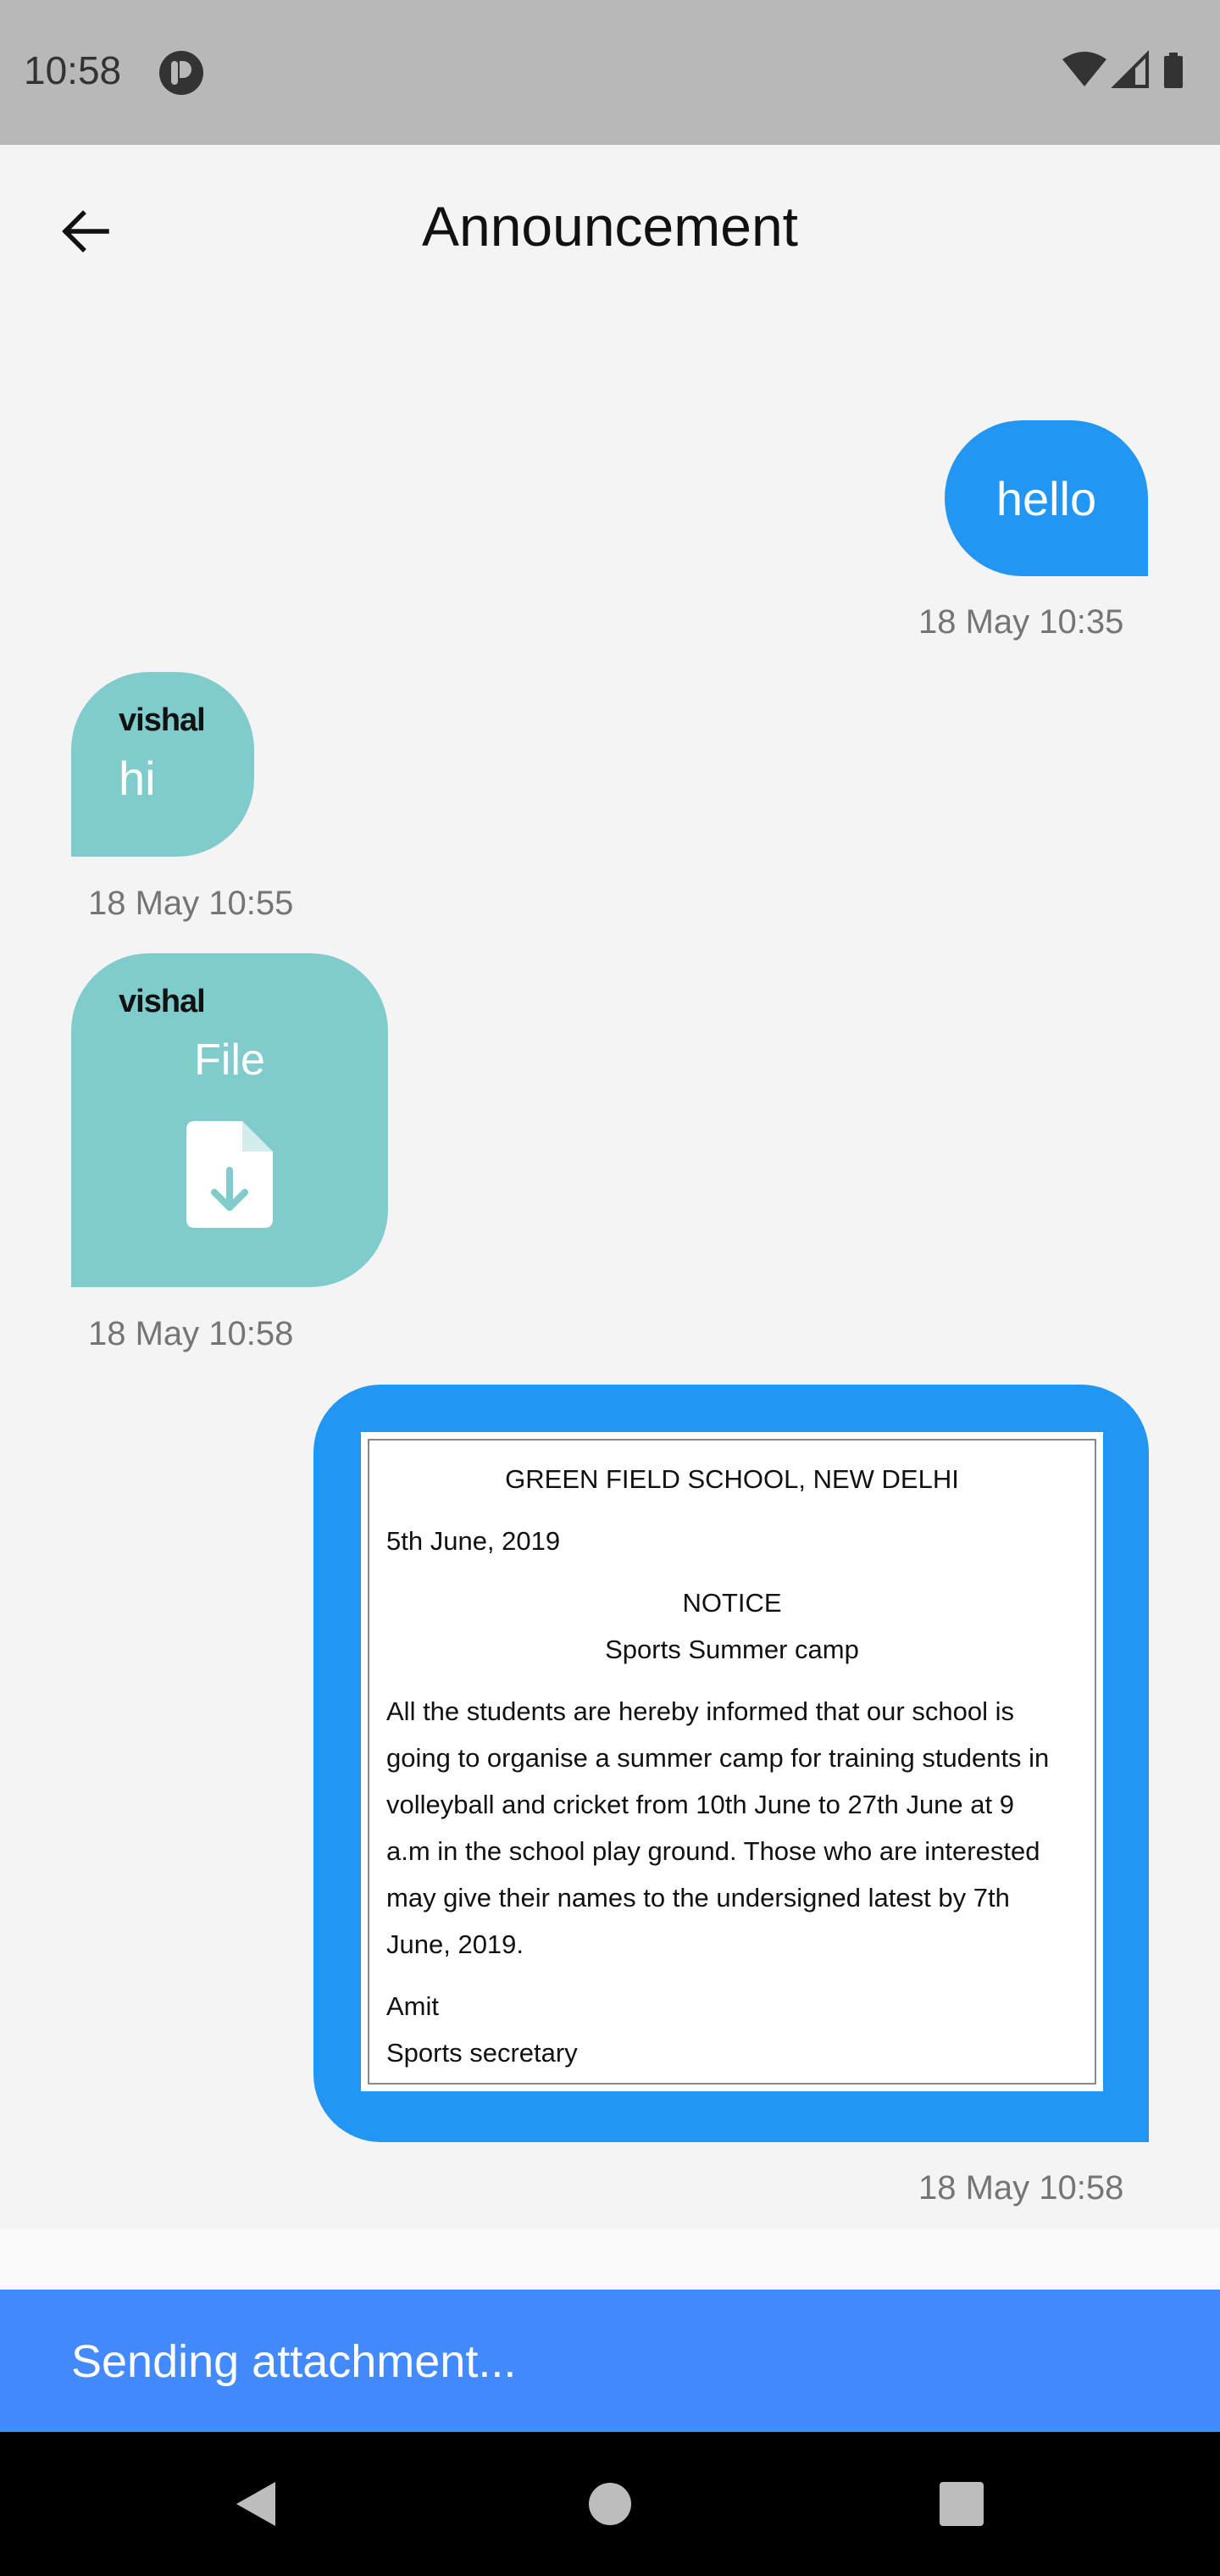 This screenshot has height=2576, width=1220. I want to click on status-icons, so click(1130, 73).